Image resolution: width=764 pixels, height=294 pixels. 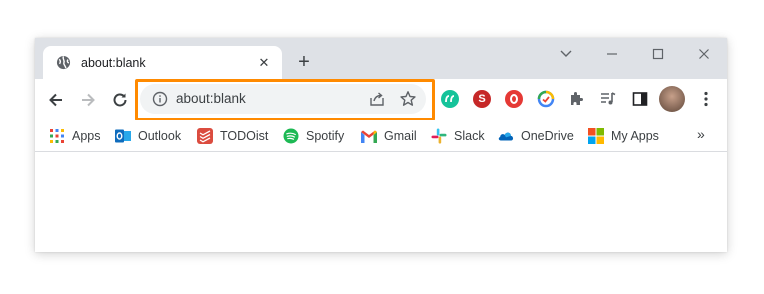 What do you see at coordinates (381, 58) in the screenshot?
I see `tab-strip: about:blank ✕ +` at bounding box center [381, 58].